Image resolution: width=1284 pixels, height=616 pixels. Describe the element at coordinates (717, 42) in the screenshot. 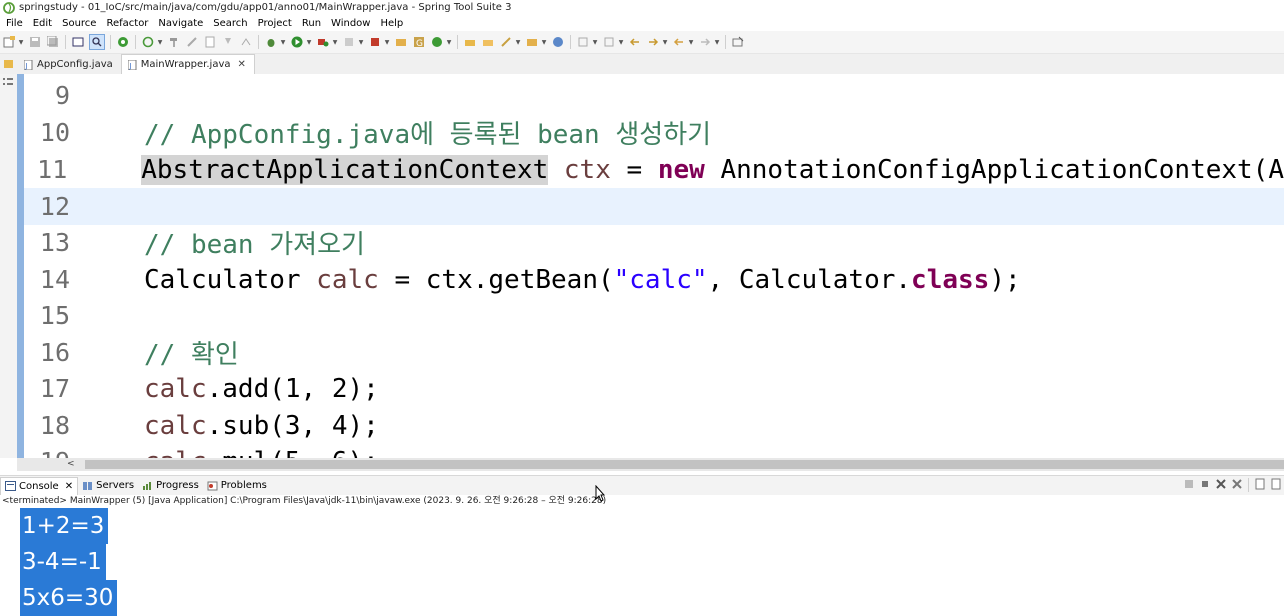

I see `forward-dropdown-icon: ▼` at that location.